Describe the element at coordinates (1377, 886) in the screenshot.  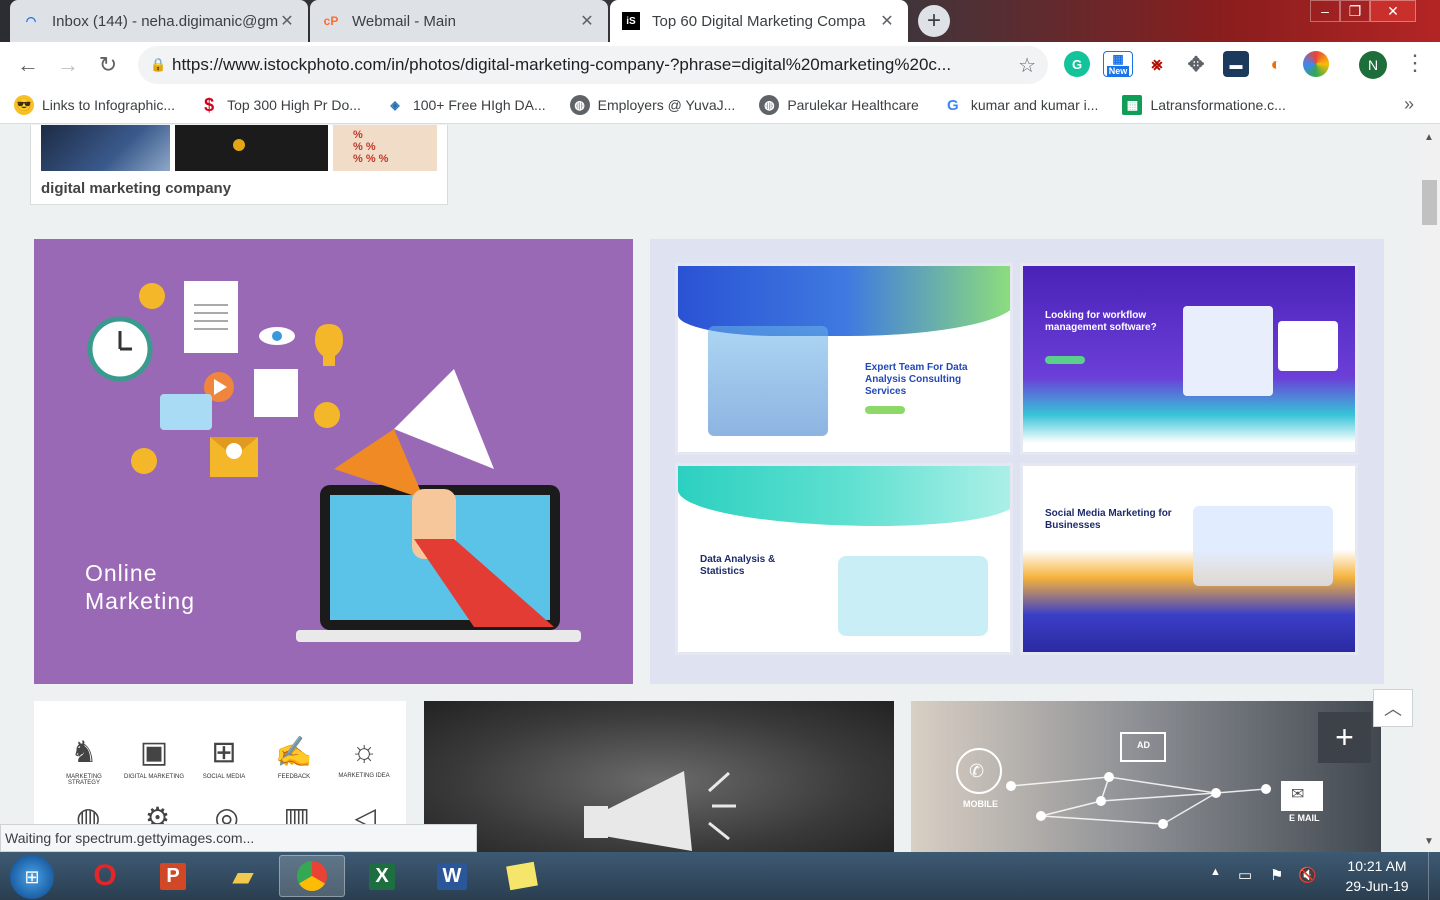
I see `clock-date: 29-Jun-19` at that location.